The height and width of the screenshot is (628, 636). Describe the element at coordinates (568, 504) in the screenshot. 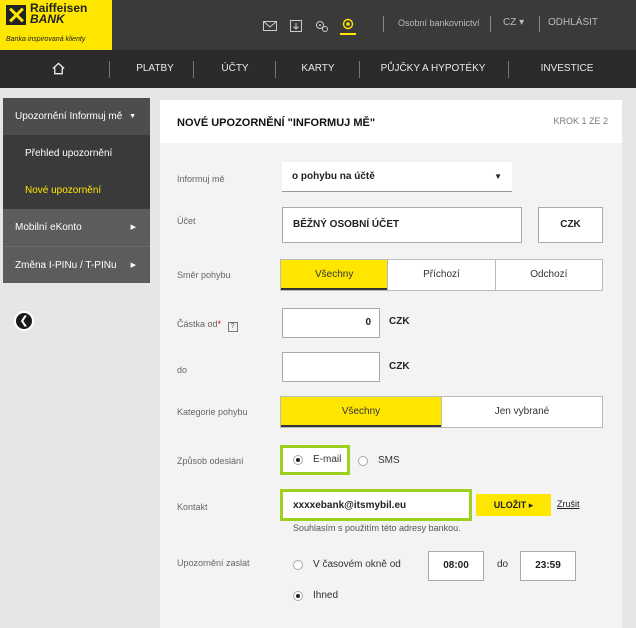

I see `cancel-link: Zrušit` at that location.